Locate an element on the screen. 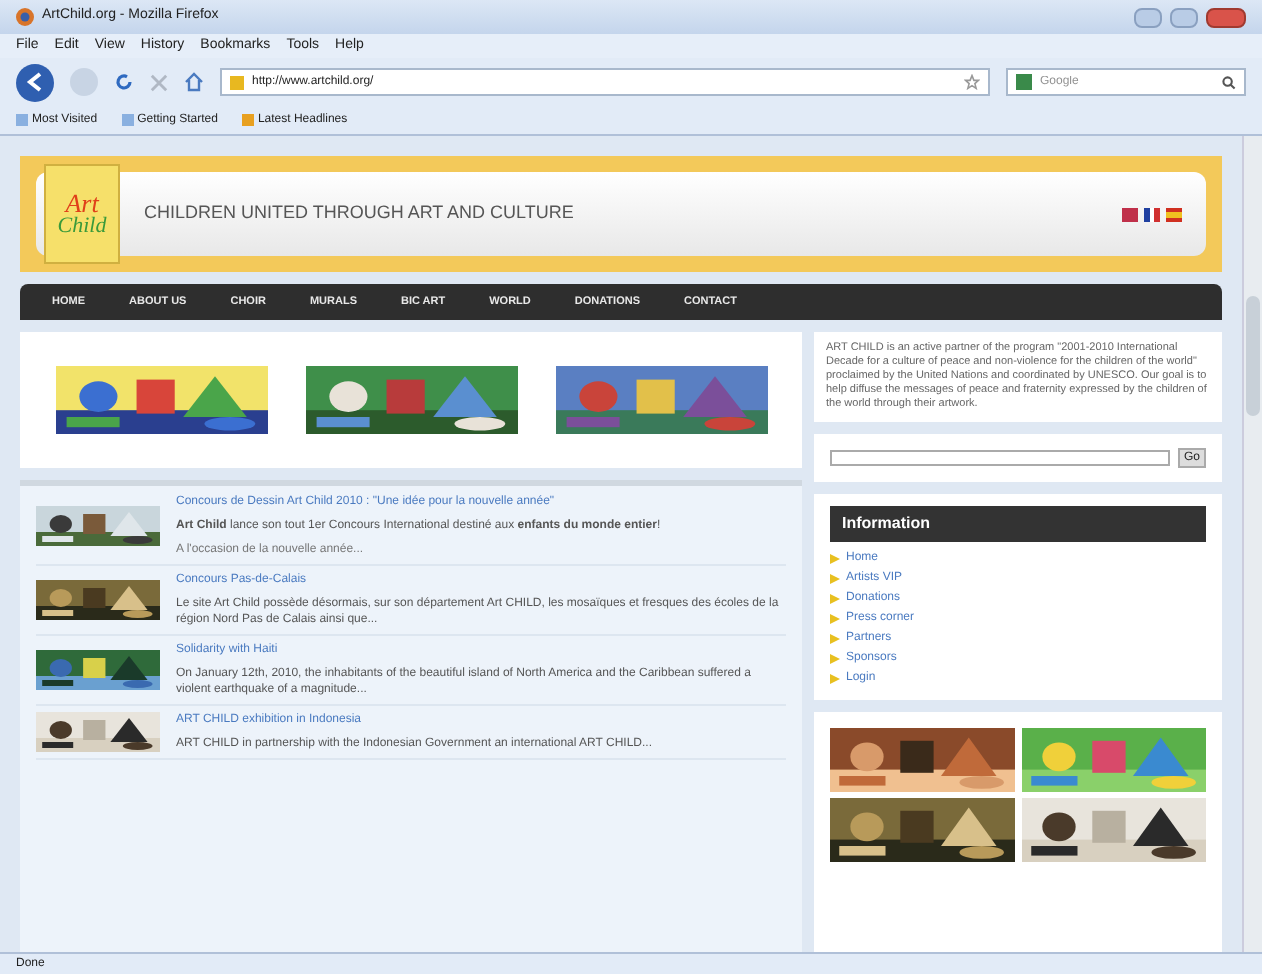 The width and height of the screenshot is (1262, 974). home-icon is located at coordinates (194, 82).